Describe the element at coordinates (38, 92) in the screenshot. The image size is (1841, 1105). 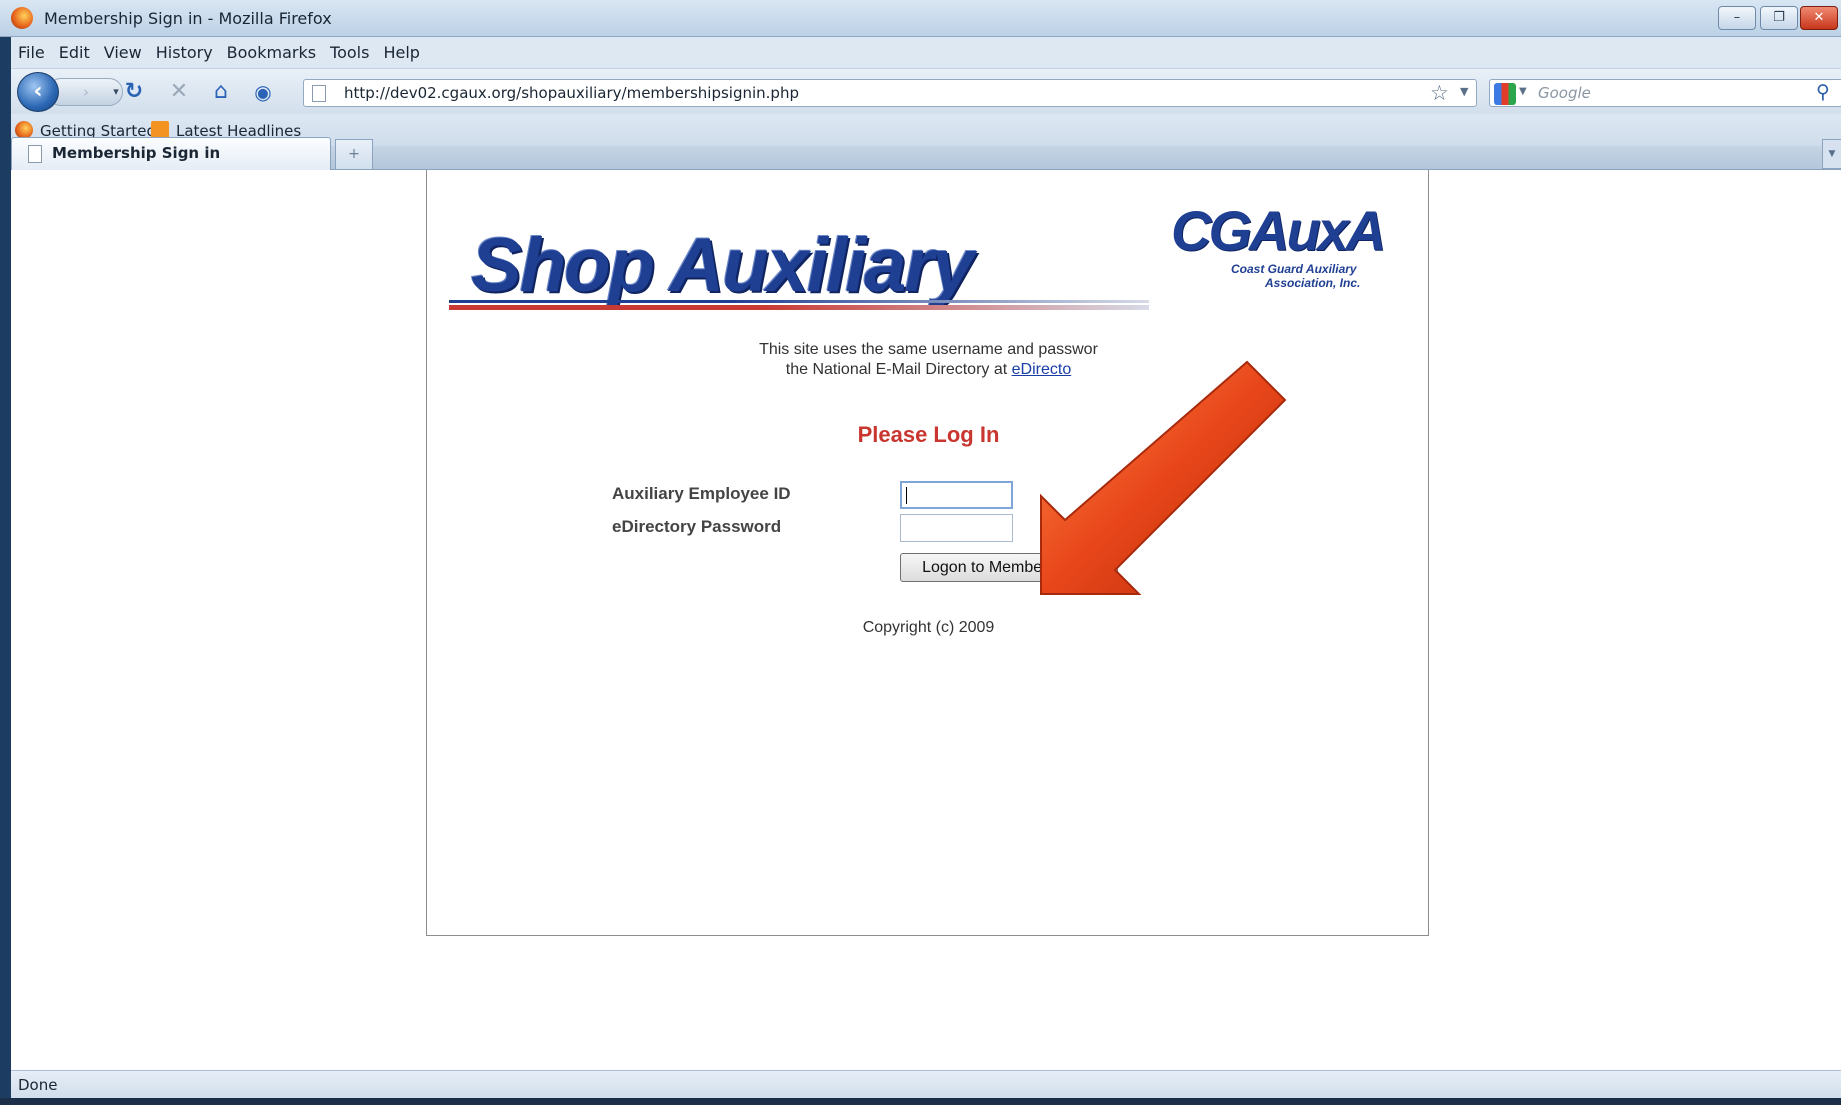
I see `back-arrow-icon: ‹` at that location.